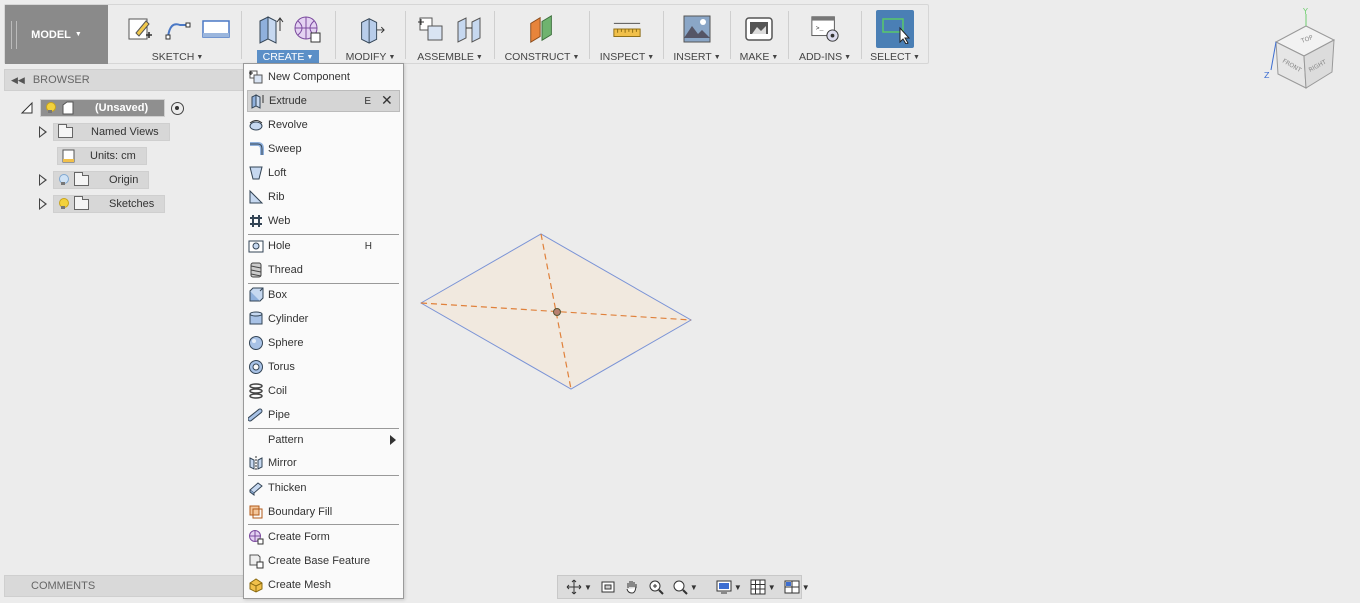 Image resolution: width=1360 pixels, height=603 pixels. What do you see at coordinates (663, 35) in the screenshot?
I see `toolbar-divider` at bounding box center [663, 35].